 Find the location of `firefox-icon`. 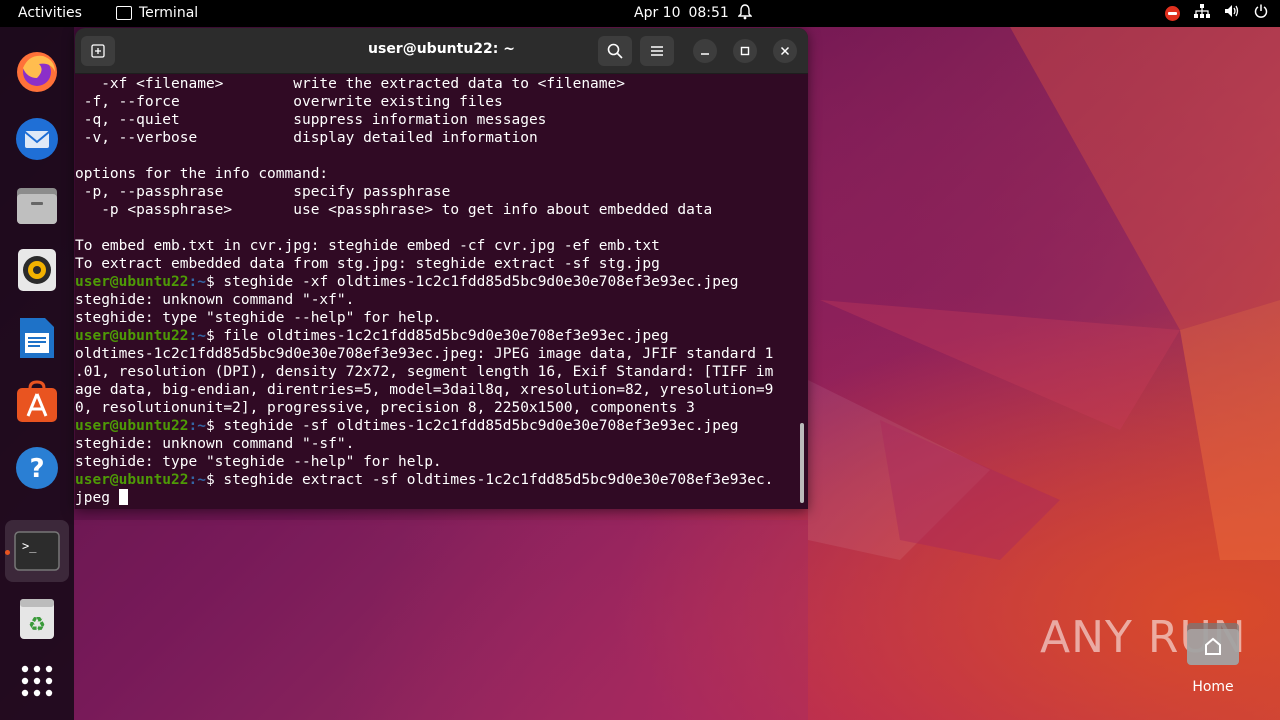

firefox-icon is located at coordinates (37, 72).